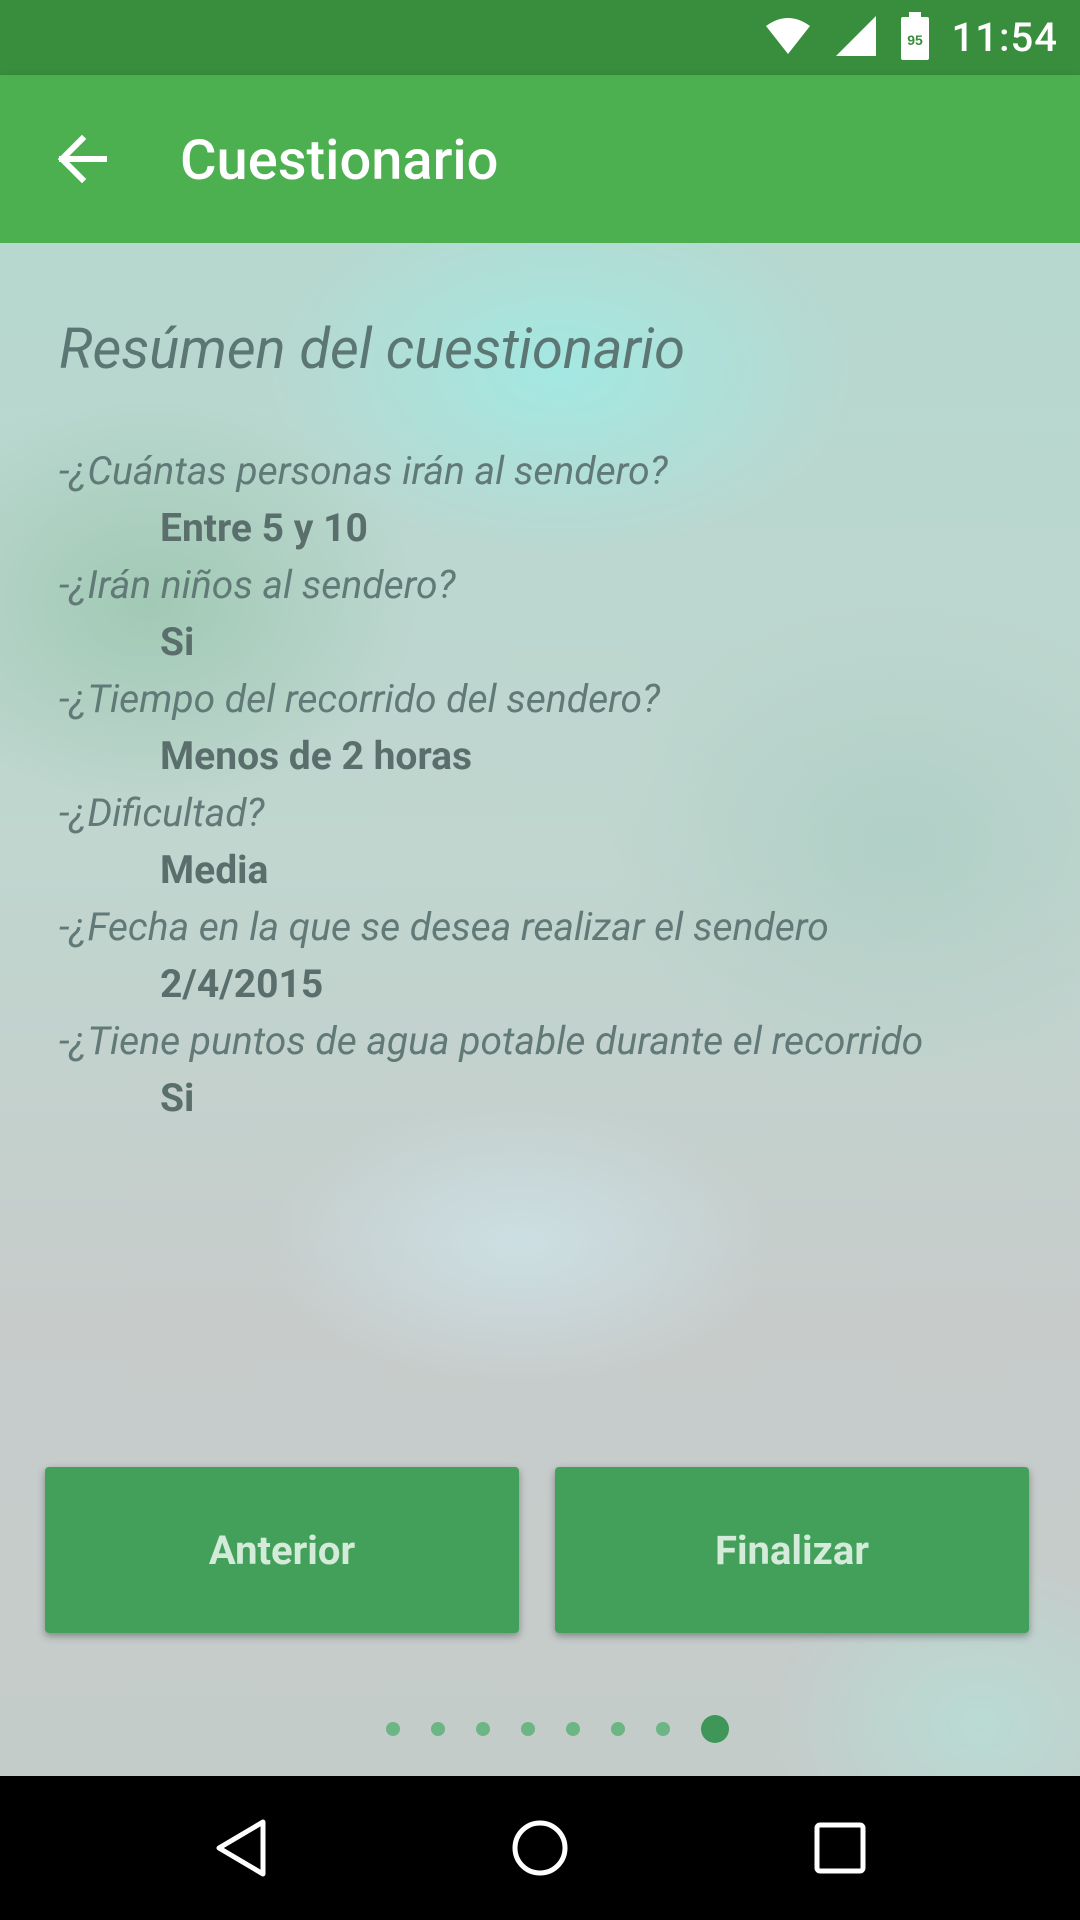 The width and height of the screenshot is (1080, 1920). What do you see at coordinates (242, 984) in the screenshot?
I see `answer-date: 2/4/2015` at bounding box center [242, 984].